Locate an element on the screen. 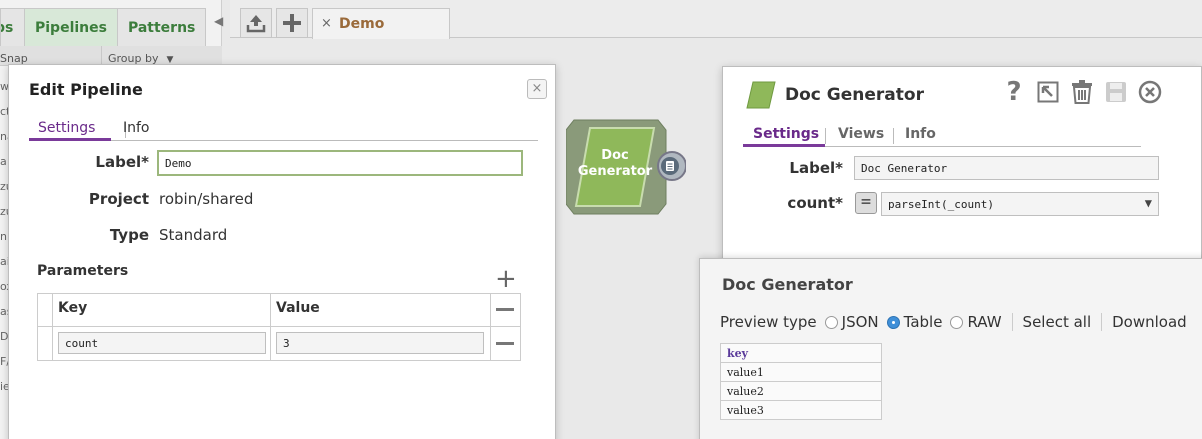  palette-tabs: ps Pipelines Patterns is located at coordinates (103, 27).